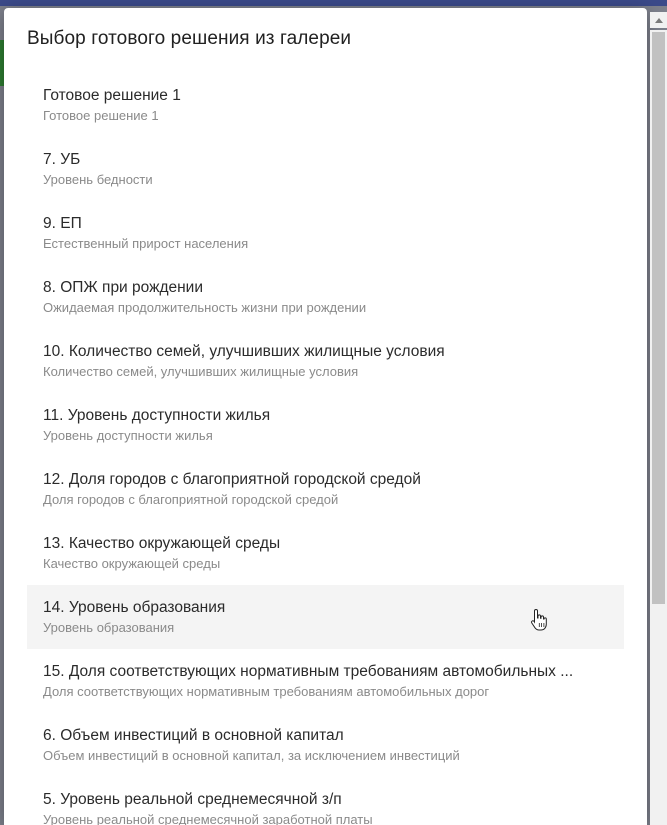  What do you see at coordinates (132, 563) in the screenshot?
I see `item-subtitle: Качество окружающей среды` at bounding box center [132, 563].